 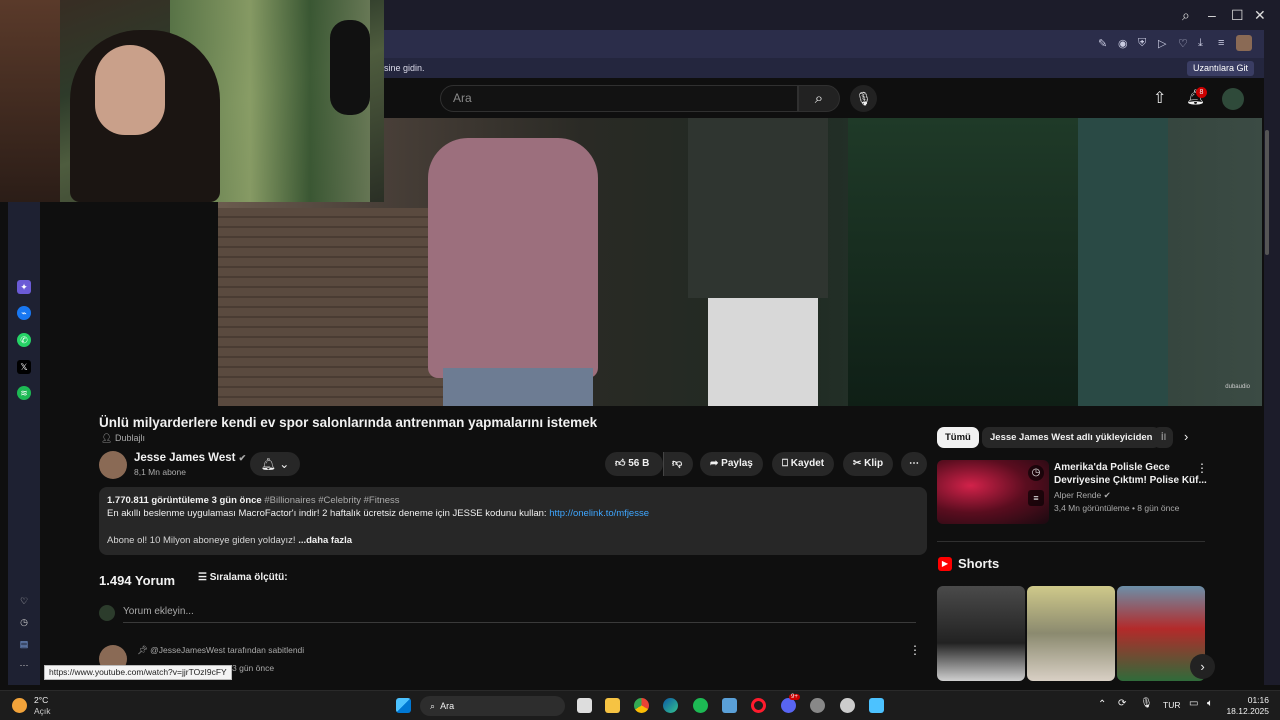 What do you see at coordinates (817, 705) in the screenshot?
I see `app-icon` at bounding box center [817, 705].